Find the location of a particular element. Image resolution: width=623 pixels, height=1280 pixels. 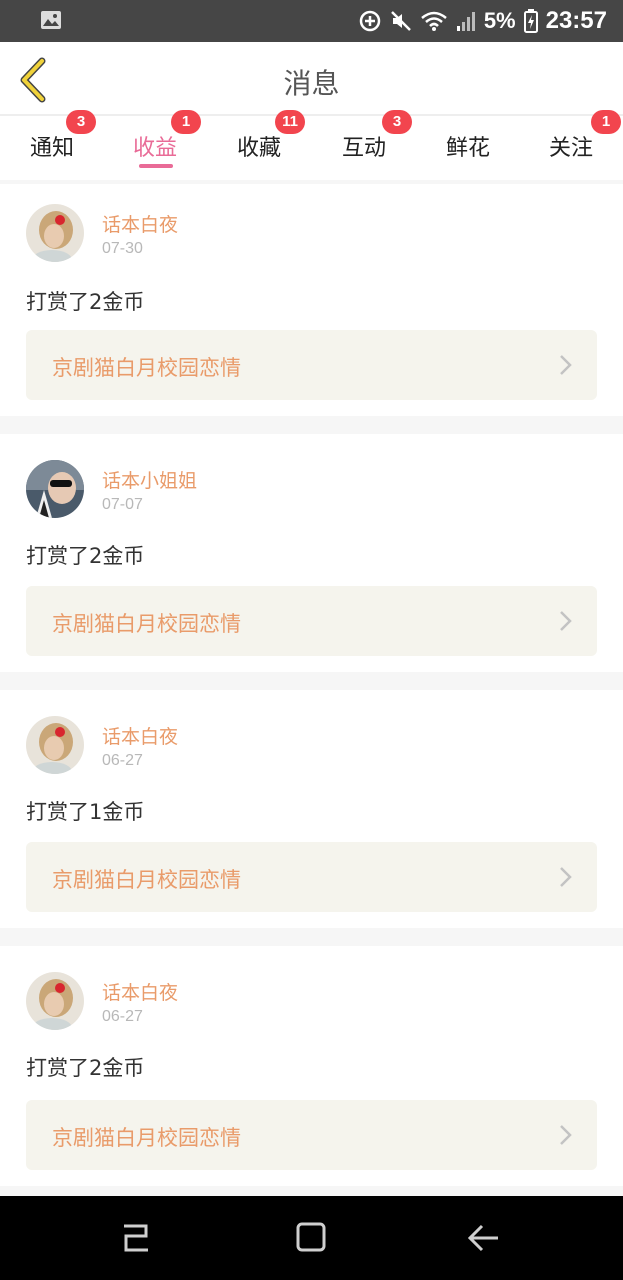

tab-bar: 通知 3 收益 1 收藏 11 互动 3 鲜花 关注 1 is located at coordinates (311, 145).